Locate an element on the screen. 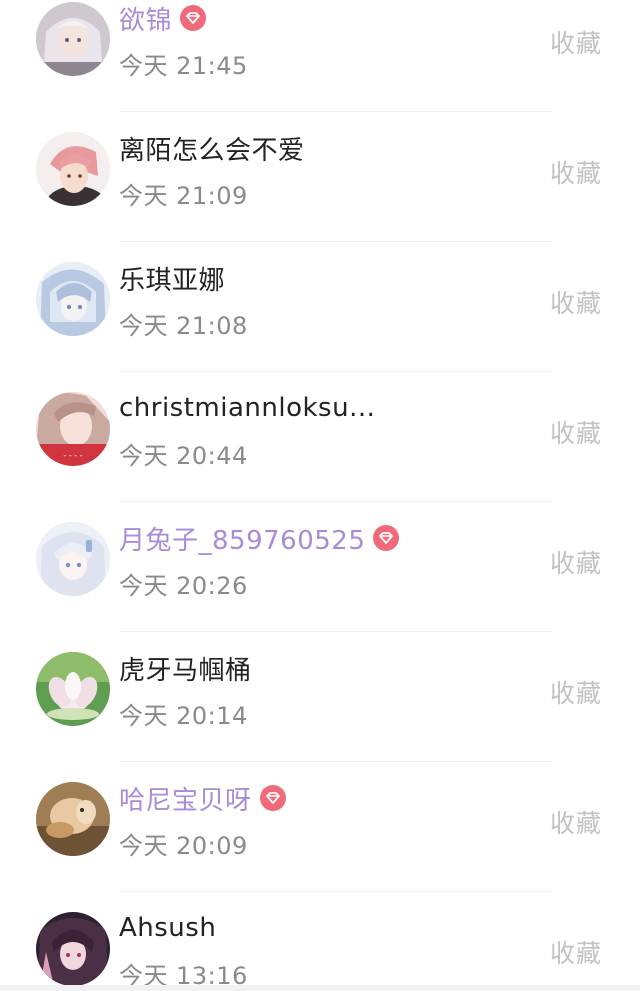 This screenshot has width=640, height=991. name-line: Ahsush is located at coordinates (167, 928).